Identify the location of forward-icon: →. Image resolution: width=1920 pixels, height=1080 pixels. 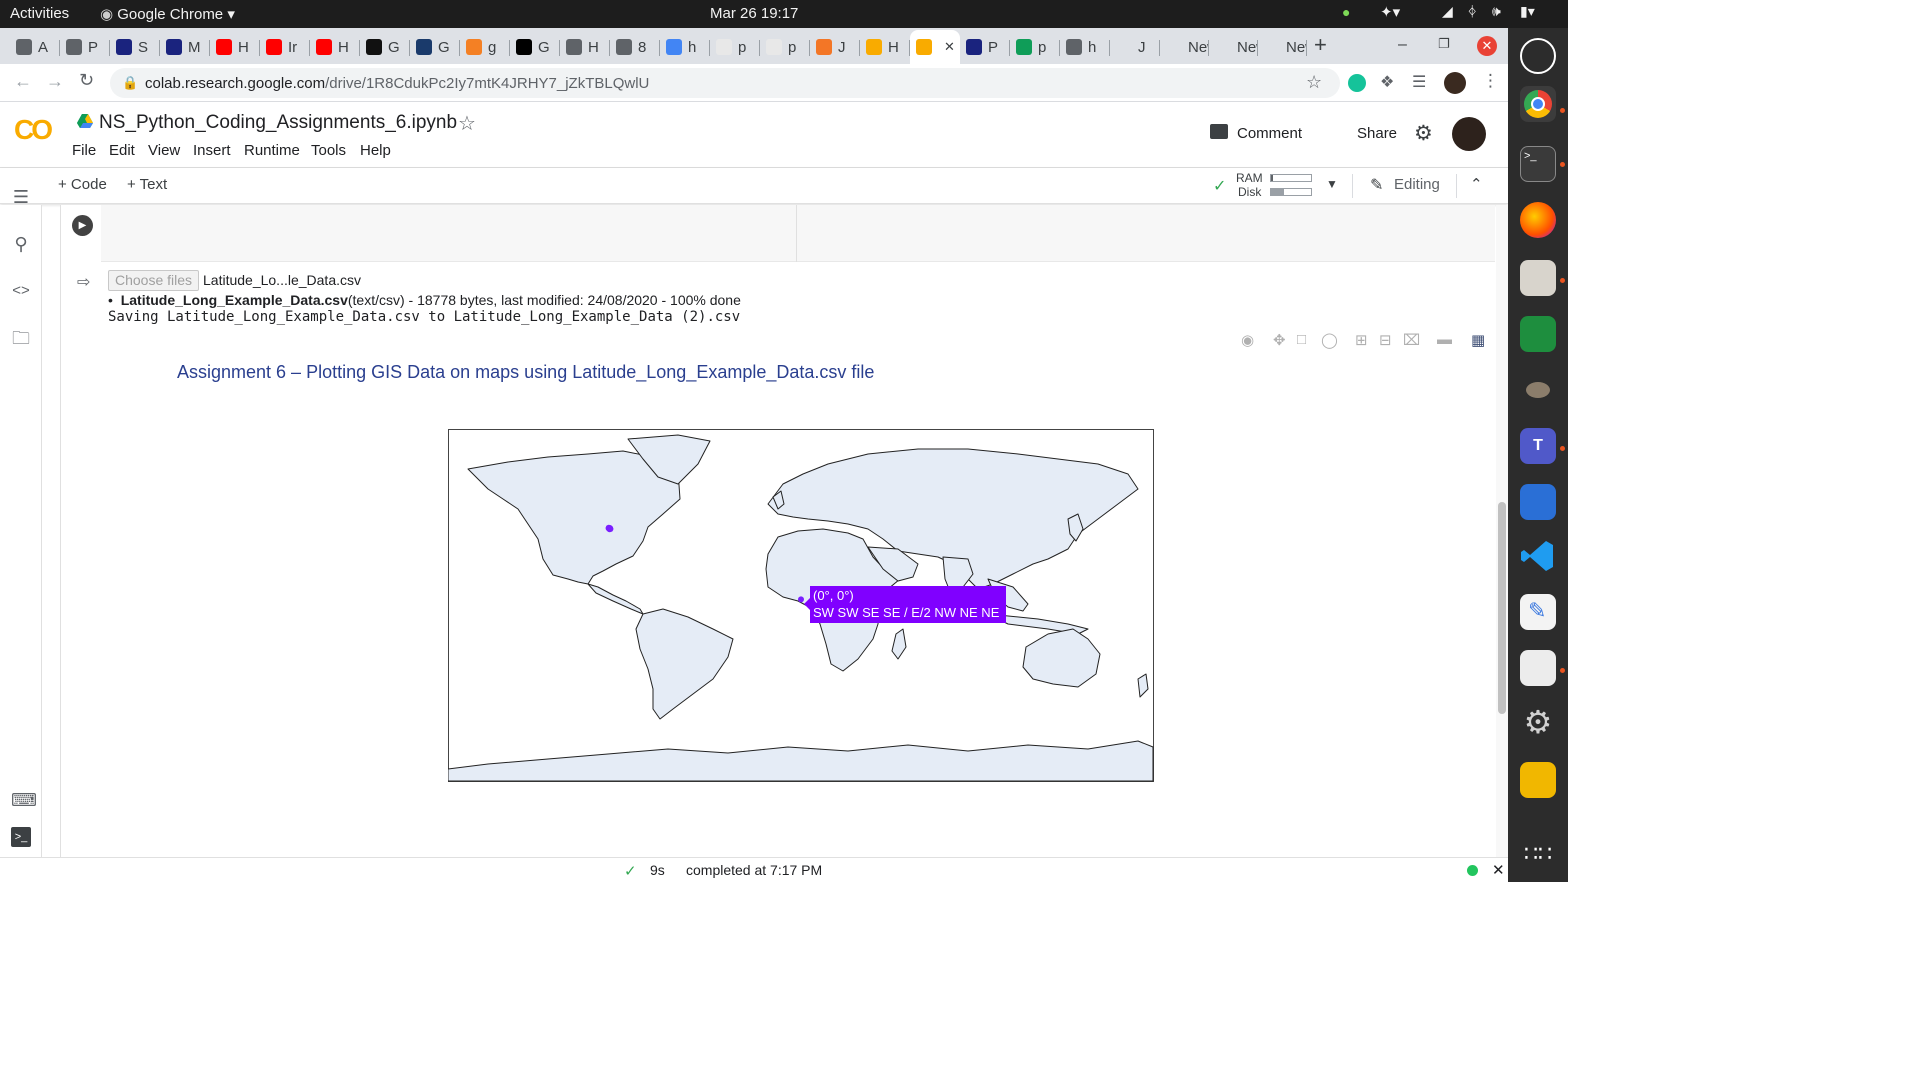
(55, 81).